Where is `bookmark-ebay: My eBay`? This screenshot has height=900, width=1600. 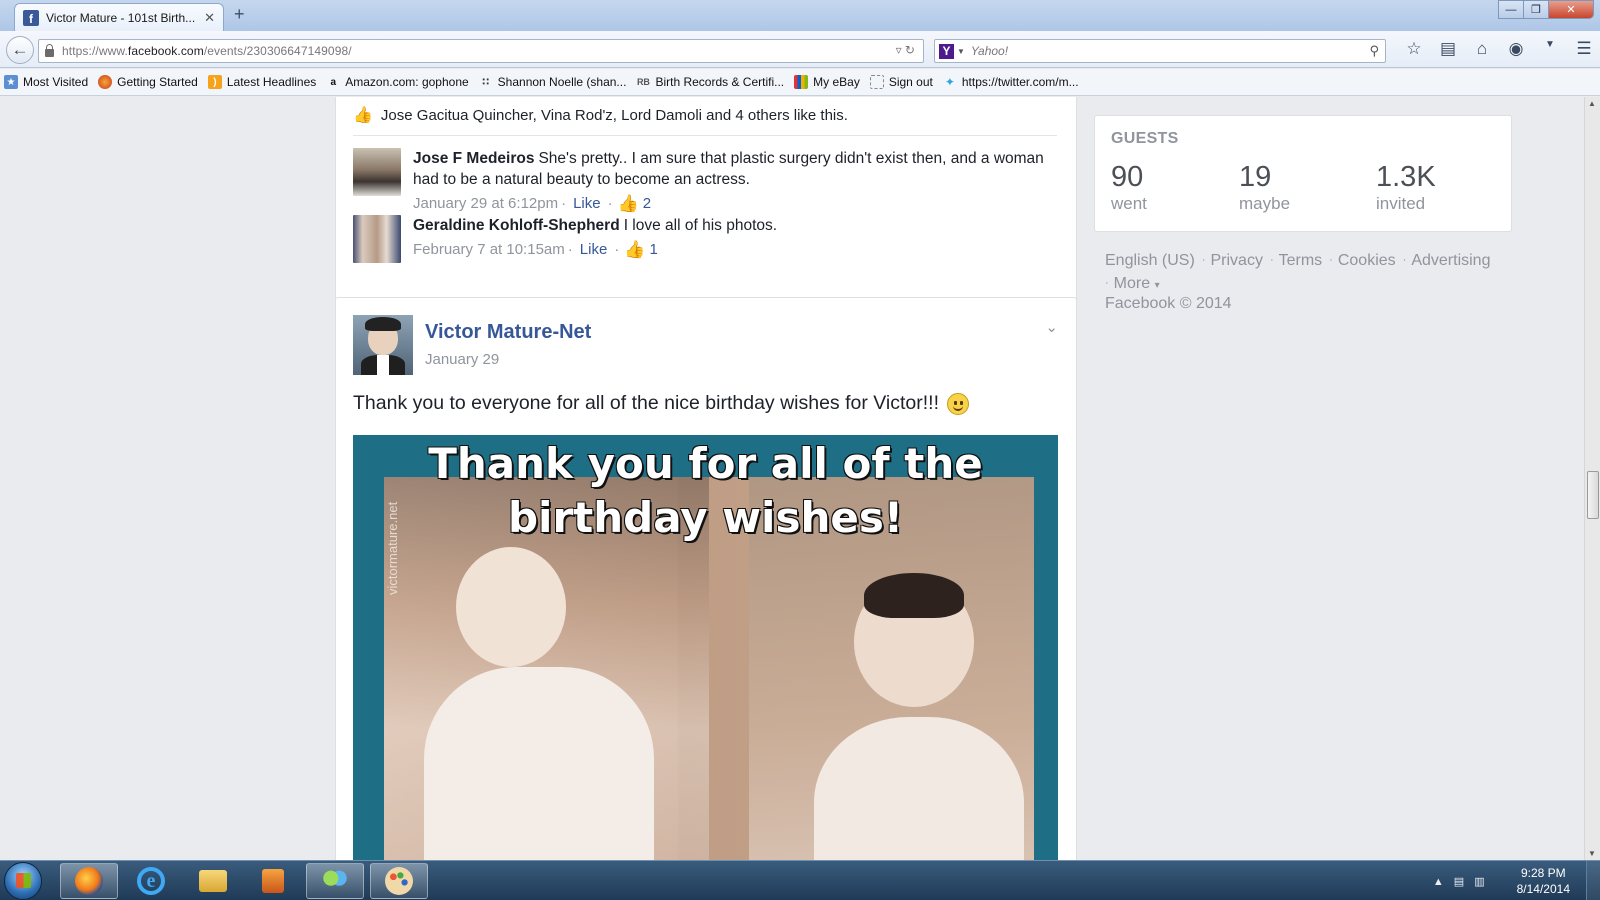 bookmark-ebay: My eBay is located at coordinates (827, 82).